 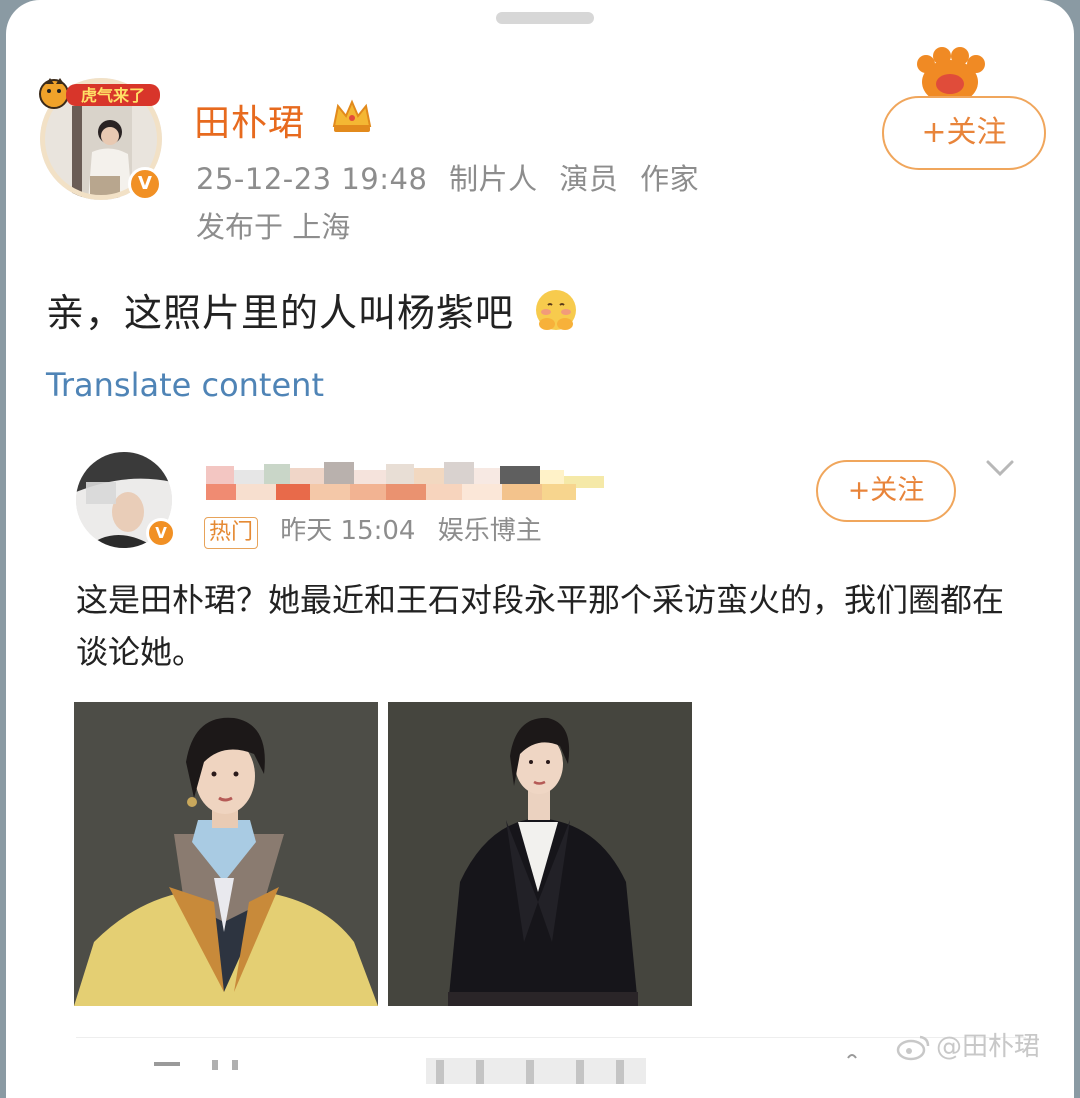 I want to click on follow-button: +关注, so click(x=964, y=133).